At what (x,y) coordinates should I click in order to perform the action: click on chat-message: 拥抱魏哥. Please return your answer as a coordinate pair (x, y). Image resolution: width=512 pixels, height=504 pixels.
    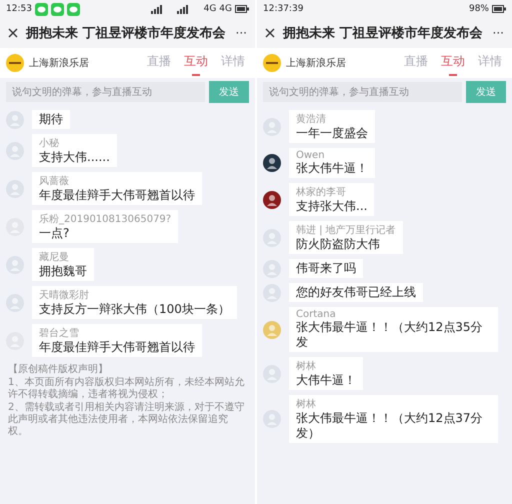
    Looking at the image, I should click on (63, 271).